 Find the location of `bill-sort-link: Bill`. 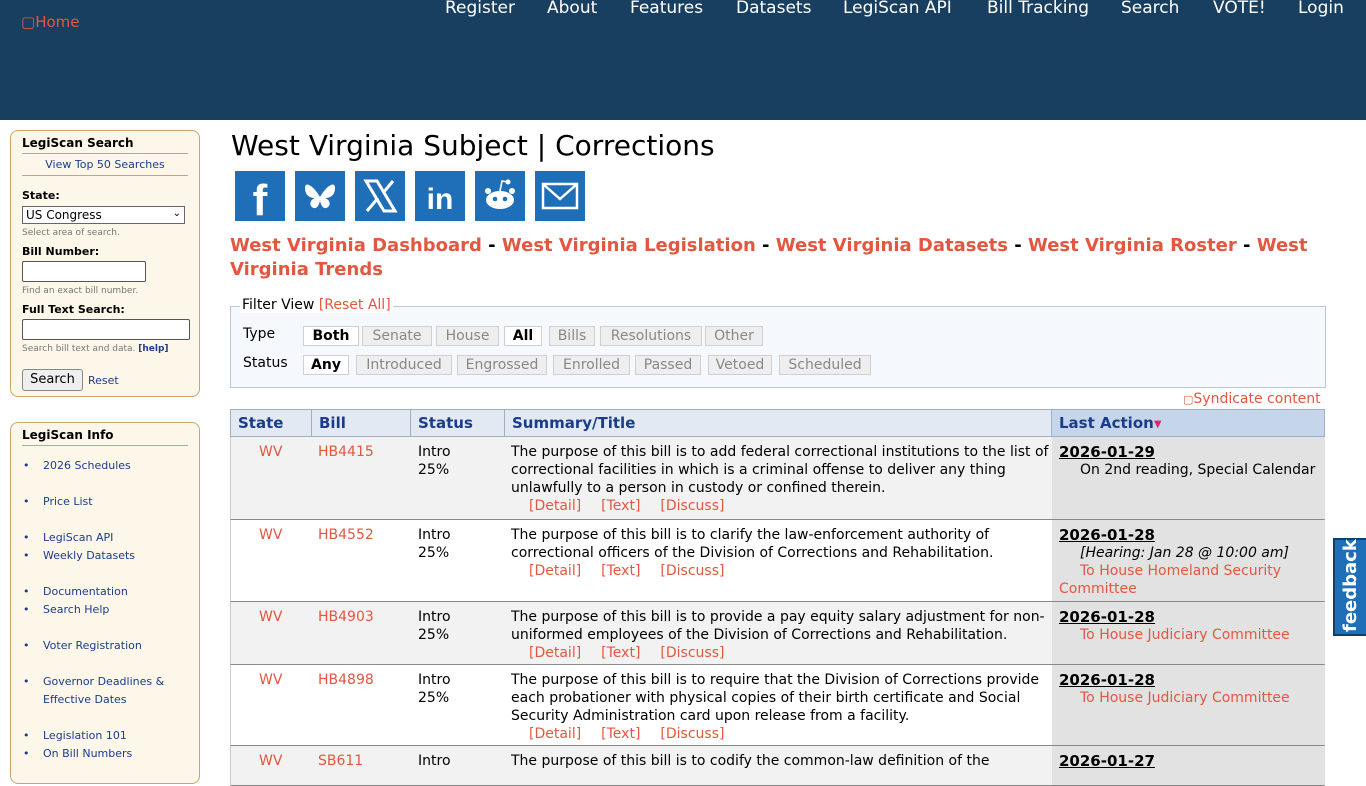

bill-sort-link: Bill is located at coordinates (332, 423).